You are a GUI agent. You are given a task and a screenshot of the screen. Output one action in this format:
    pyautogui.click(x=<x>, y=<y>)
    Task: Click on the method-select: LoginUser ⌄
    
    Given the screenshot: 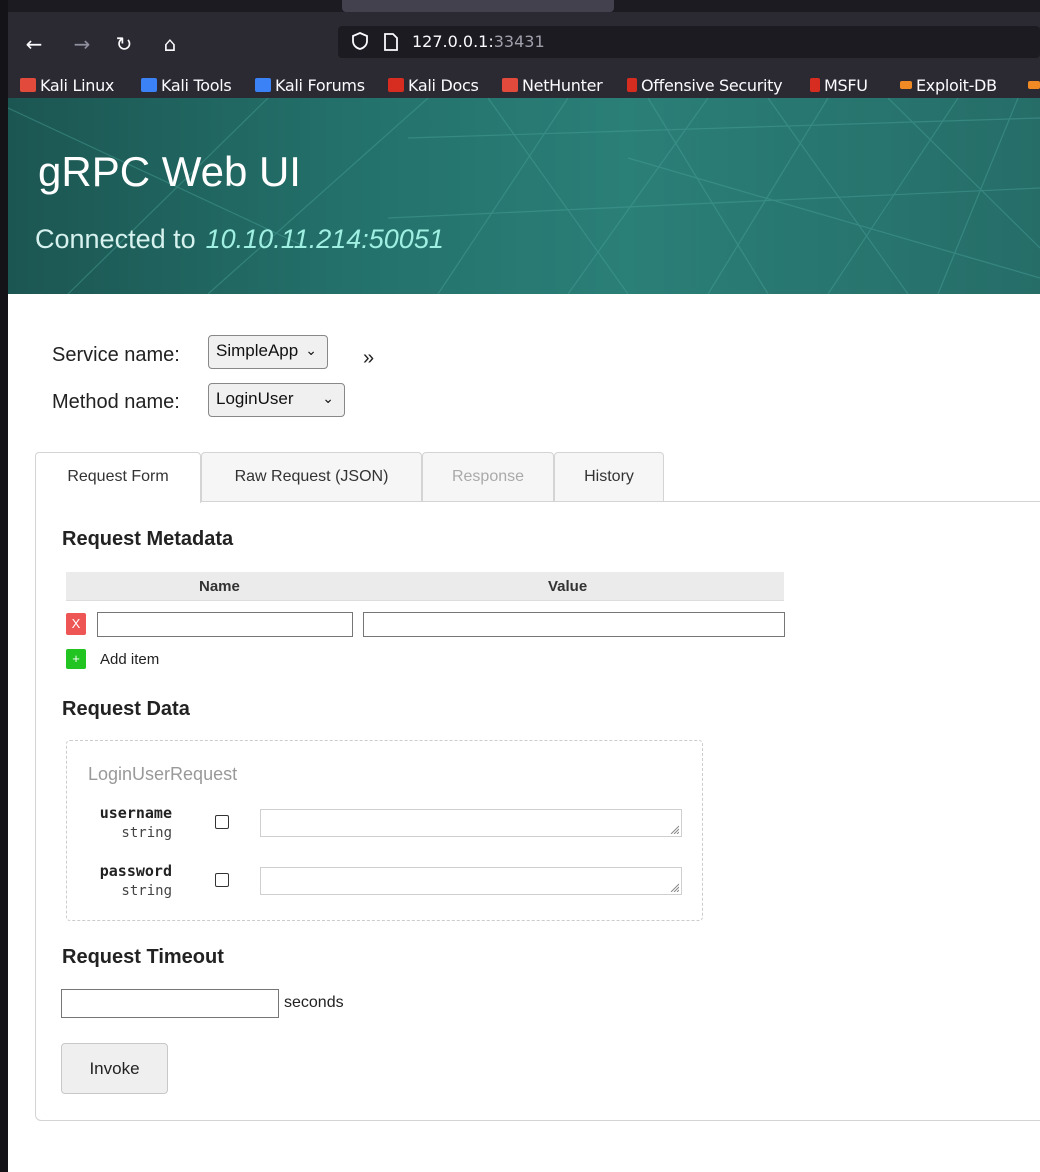 What is the action you would take?
    pyautogui.click(x=276, y=400)
    